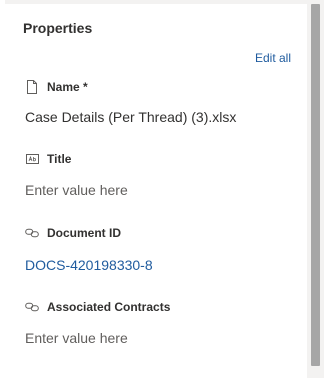 Image resolution: width=324 pixels, height=378 pixels. I want to click on field-document-id-label-text: Document ID, so click(84, 233).